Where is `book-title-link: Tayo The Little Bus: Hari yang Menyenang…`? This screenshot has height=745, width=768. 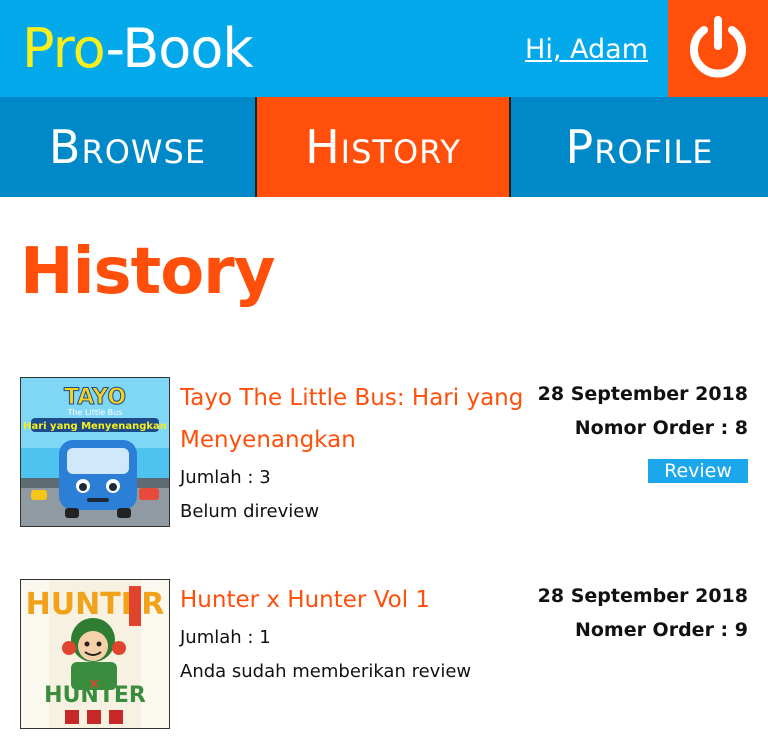 book-title-link: Tayo The Little Bus: Hari yang Menyenang… is located at coordinates (370, 419).